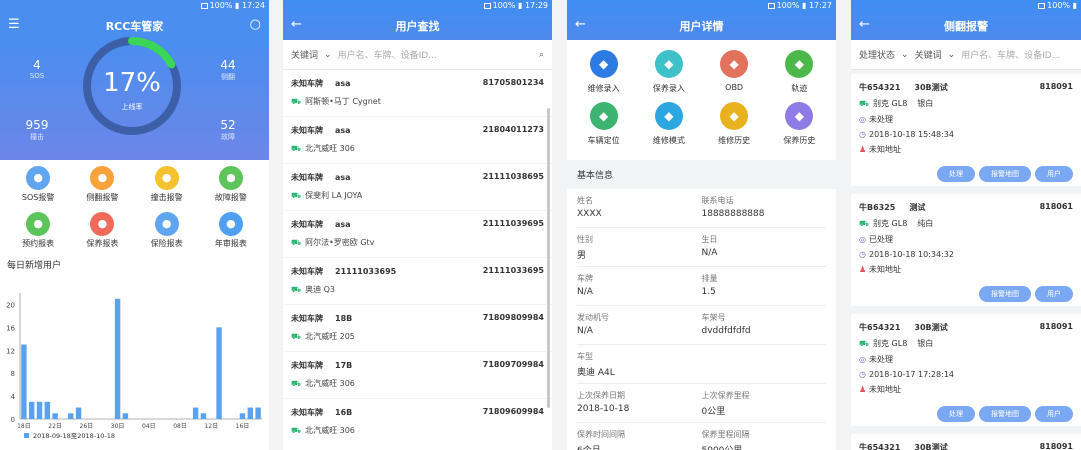 The width and height of the screenshot is (1081, 450). Describe the element at coordinates (668, 76) in the screenshot. I see `function-item: ◆ 保养录入` at that location.